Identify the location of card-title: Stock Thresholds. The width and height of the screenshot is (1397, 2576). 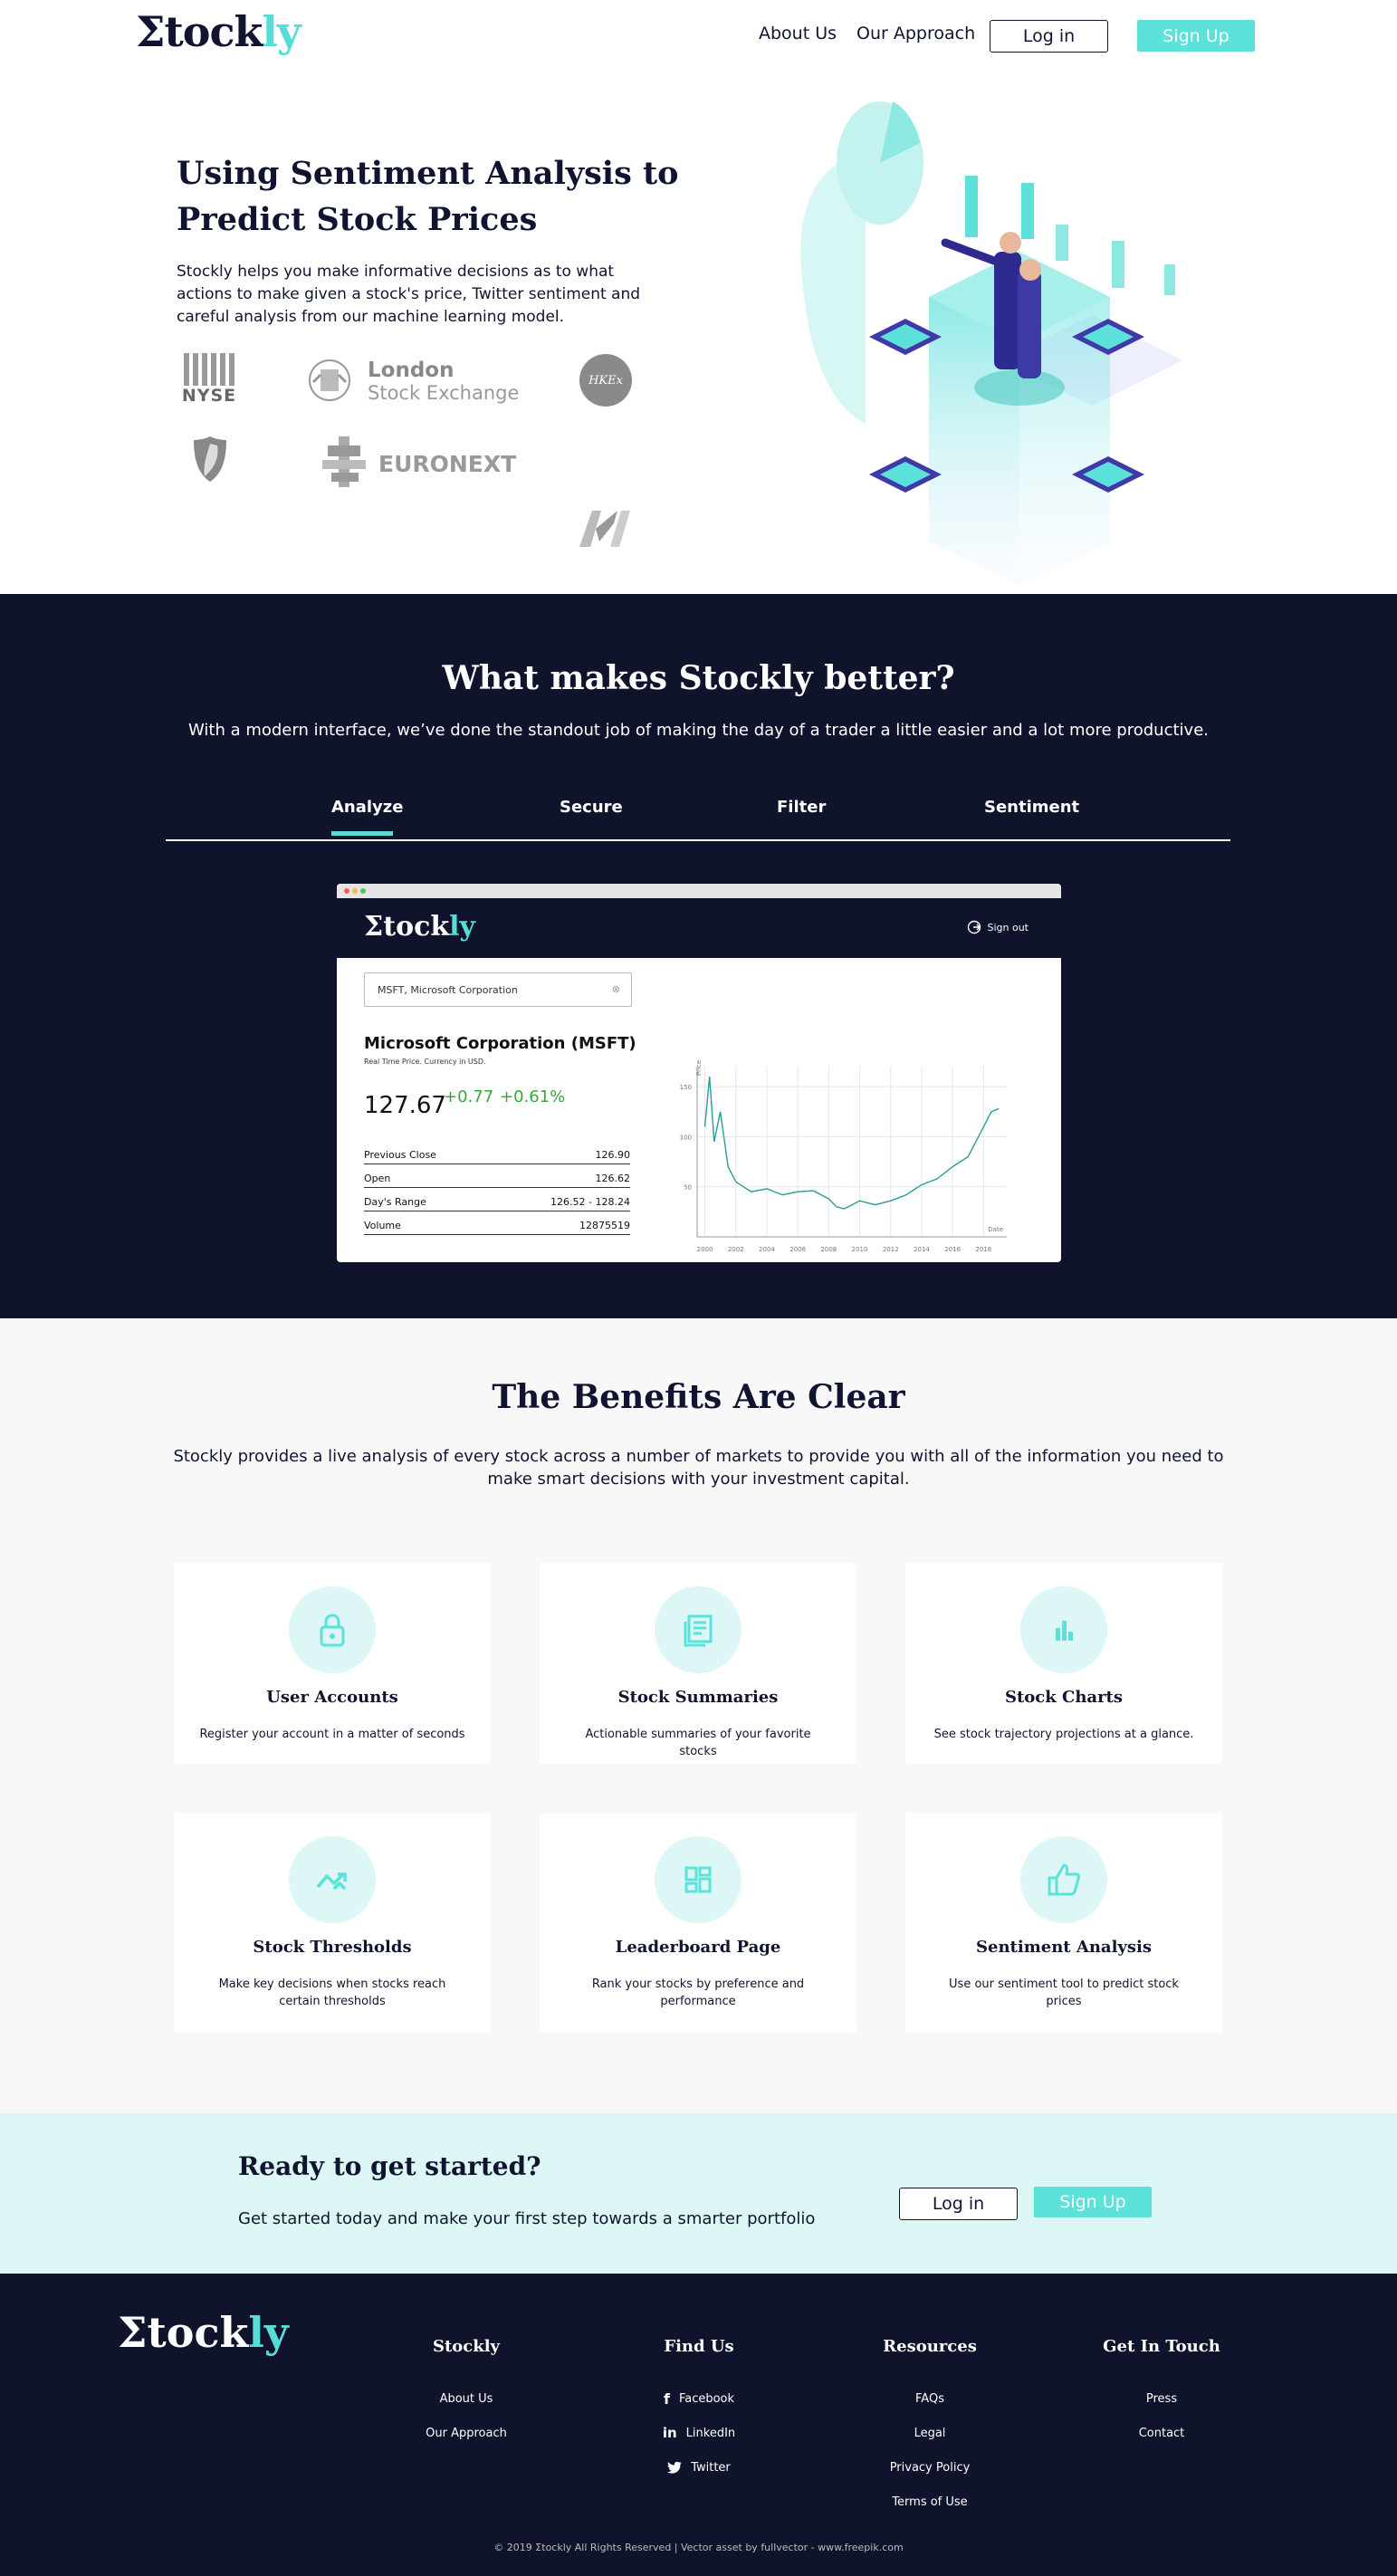
(333, 1947).